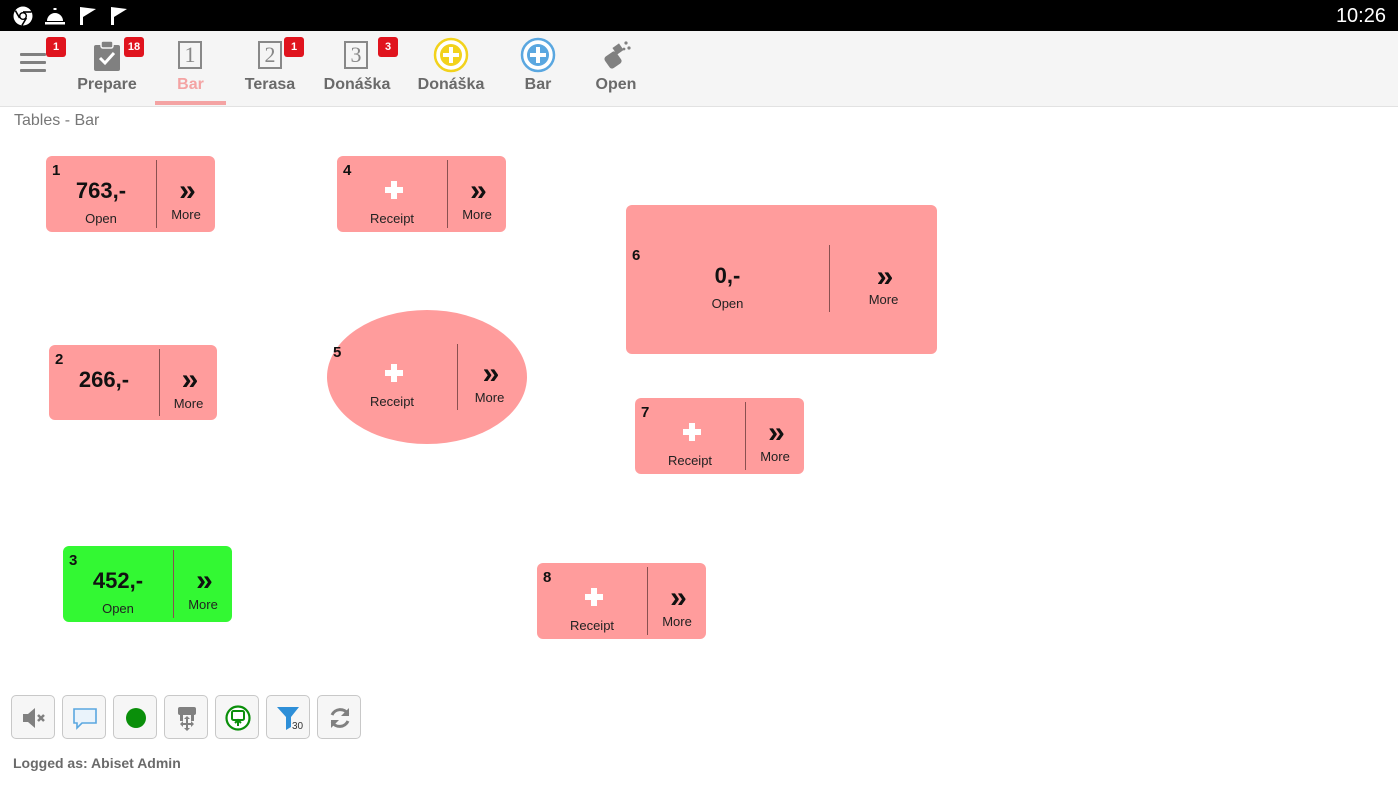  Describe the element at coordinates (56, 47) in the screenshot. I see `menu-badge: 1` at that location.